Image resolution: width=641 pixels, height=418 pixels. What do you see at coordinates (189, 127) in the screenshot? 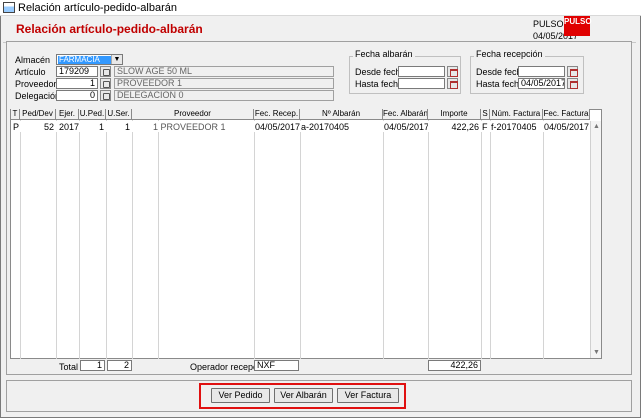
I see `cell-proveedor: 1 PROVEEDOR 1` at bounding box center [189, 127].